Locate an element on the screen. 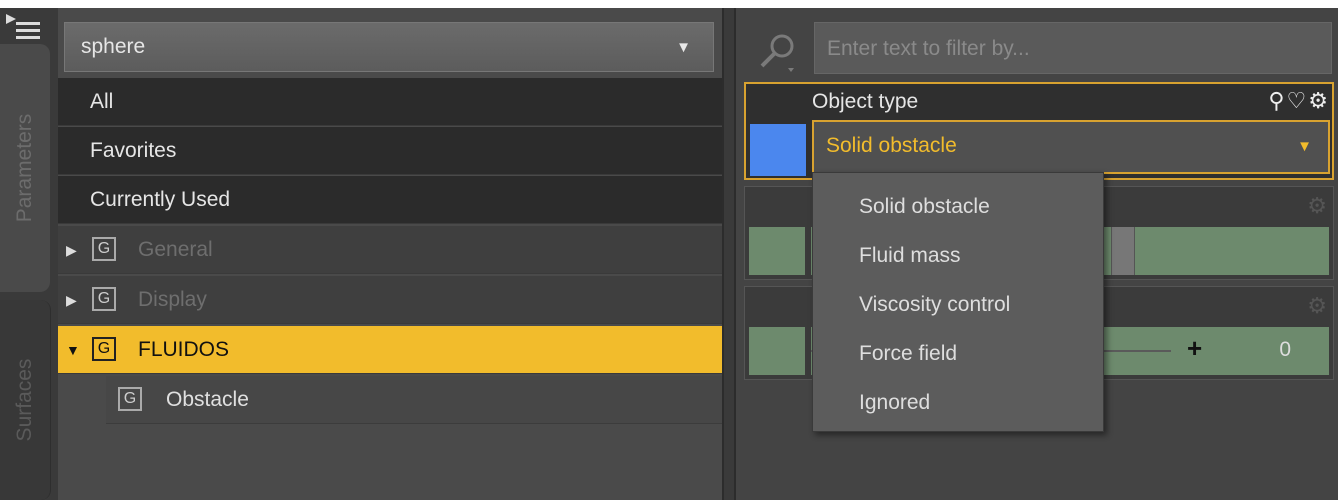 Image resolution: width=1338 pixels, height=500 pixels. filter-field is located at coordinates (1073, 48).